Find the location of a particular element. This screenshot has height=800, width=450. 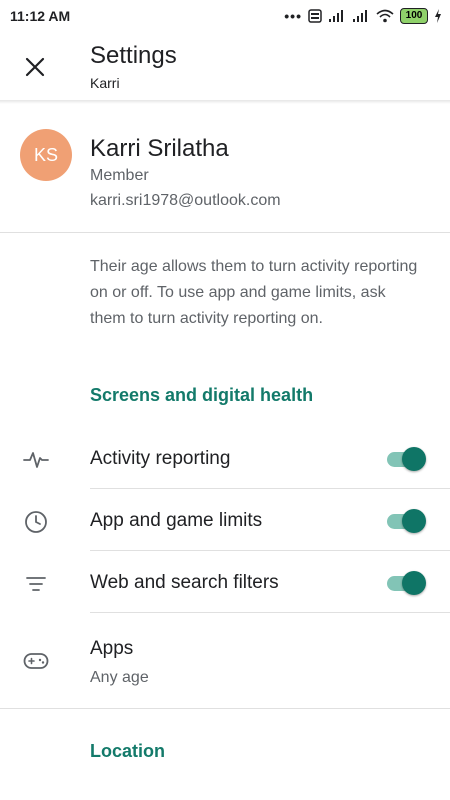

toggle-app-game-limits is located at coordinates (407, 521).